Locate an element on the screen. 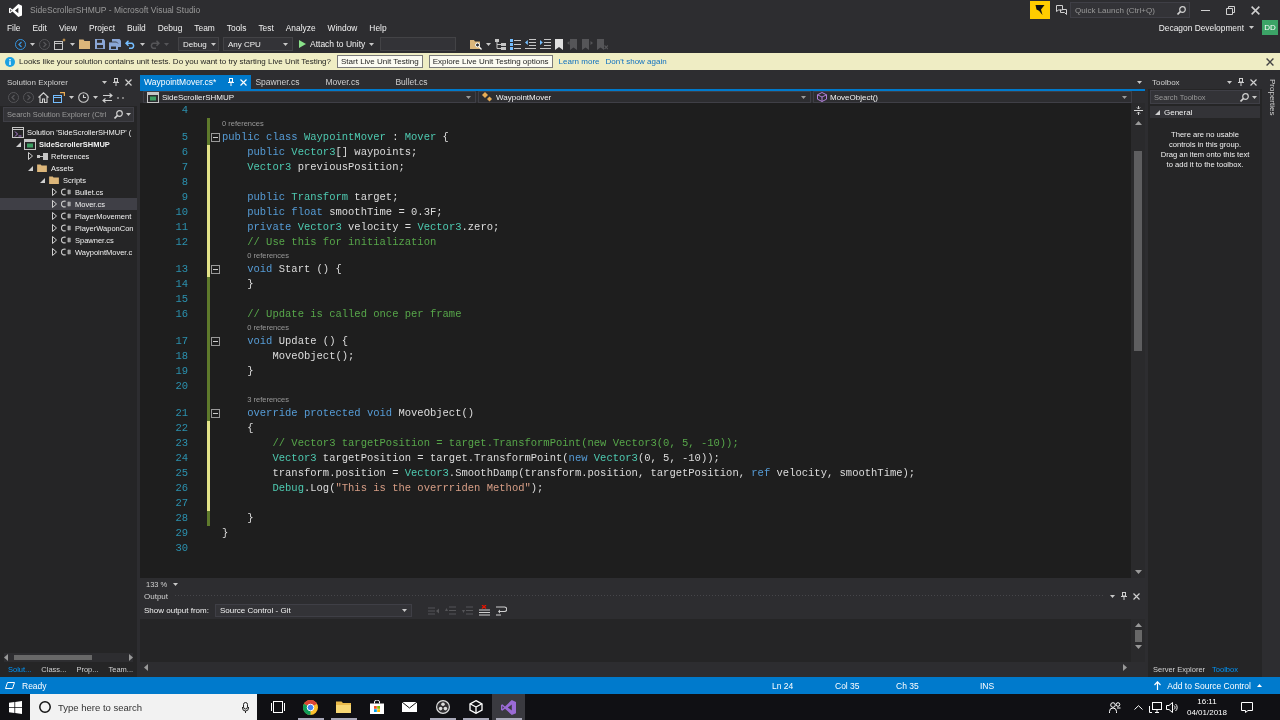  microphone-icon is located at coordinates (245, 707).